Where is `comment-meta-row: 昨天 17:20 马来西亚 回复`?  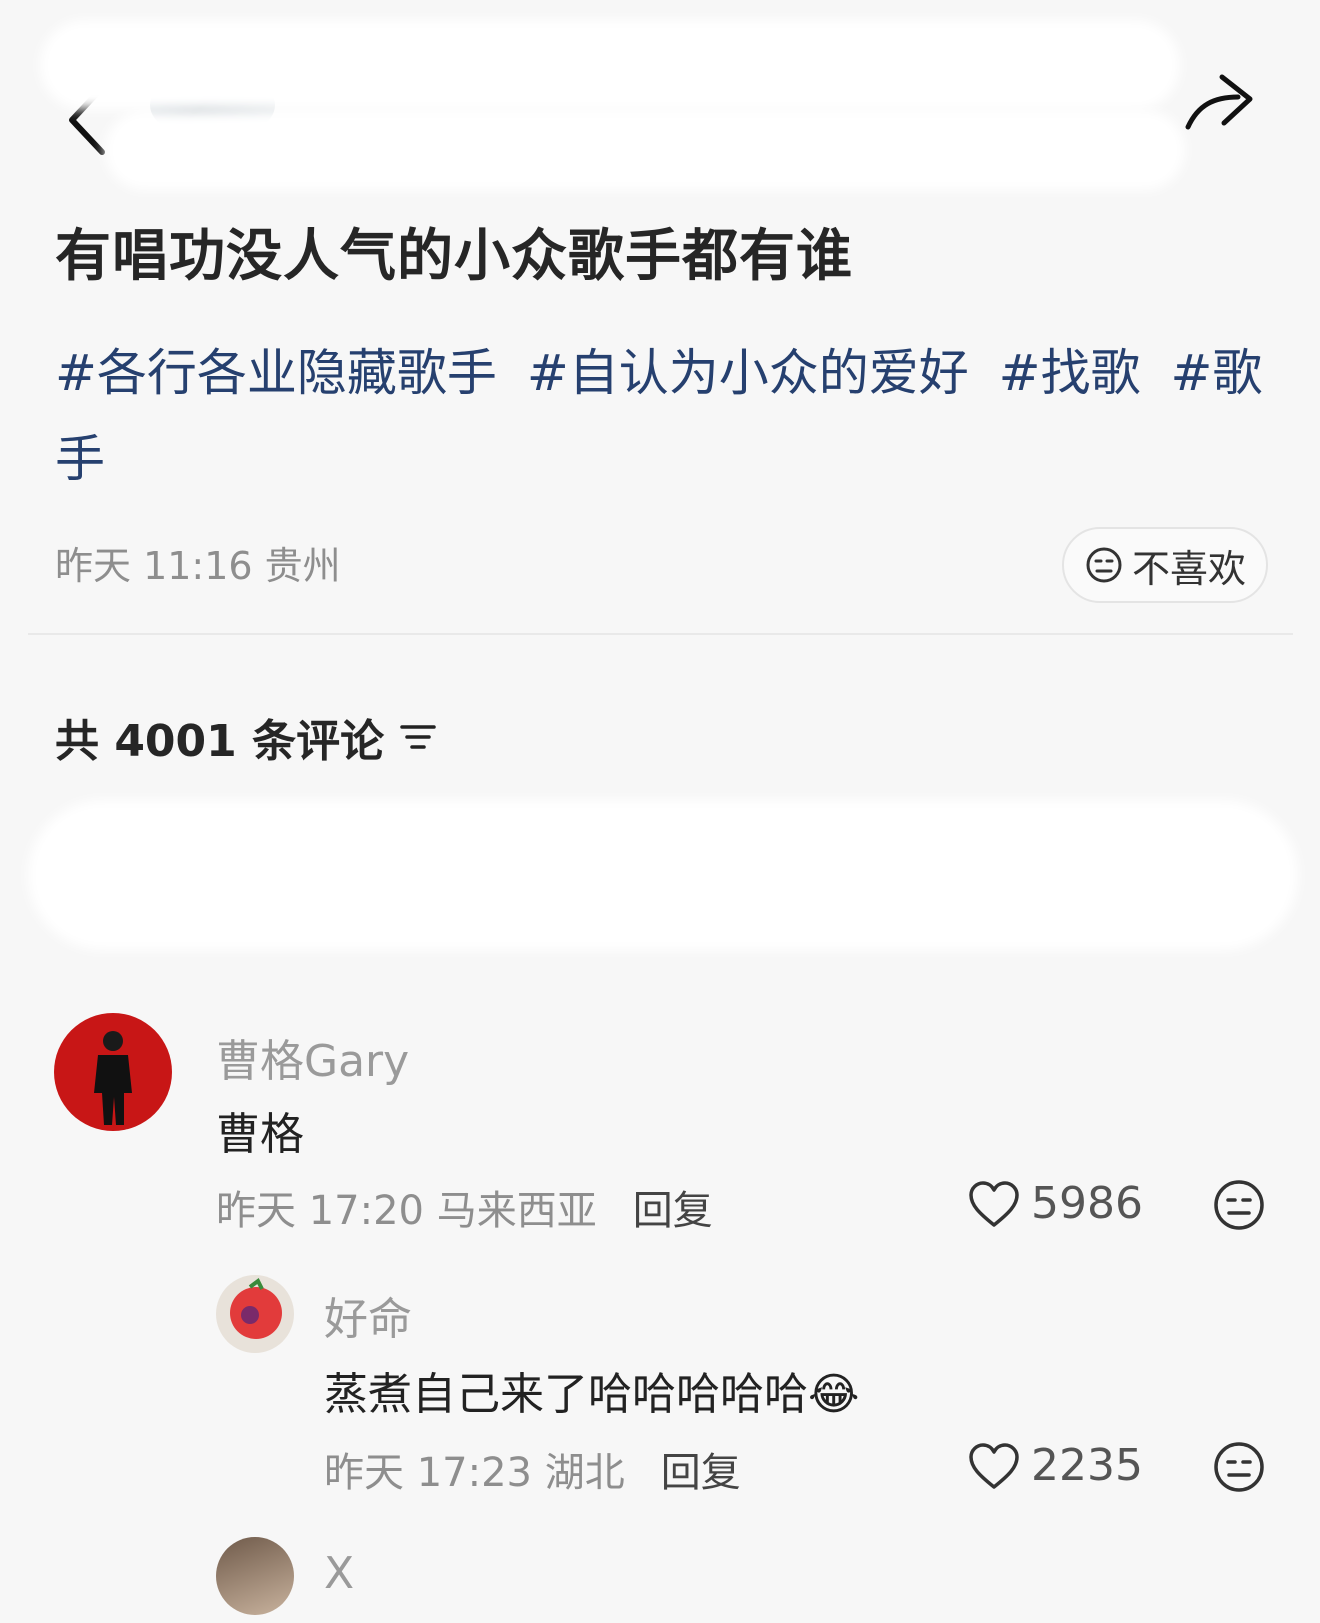 comment-meta-row: 昨天 17:20 马来西亚 回复 is located at coordinates (464, 1207).